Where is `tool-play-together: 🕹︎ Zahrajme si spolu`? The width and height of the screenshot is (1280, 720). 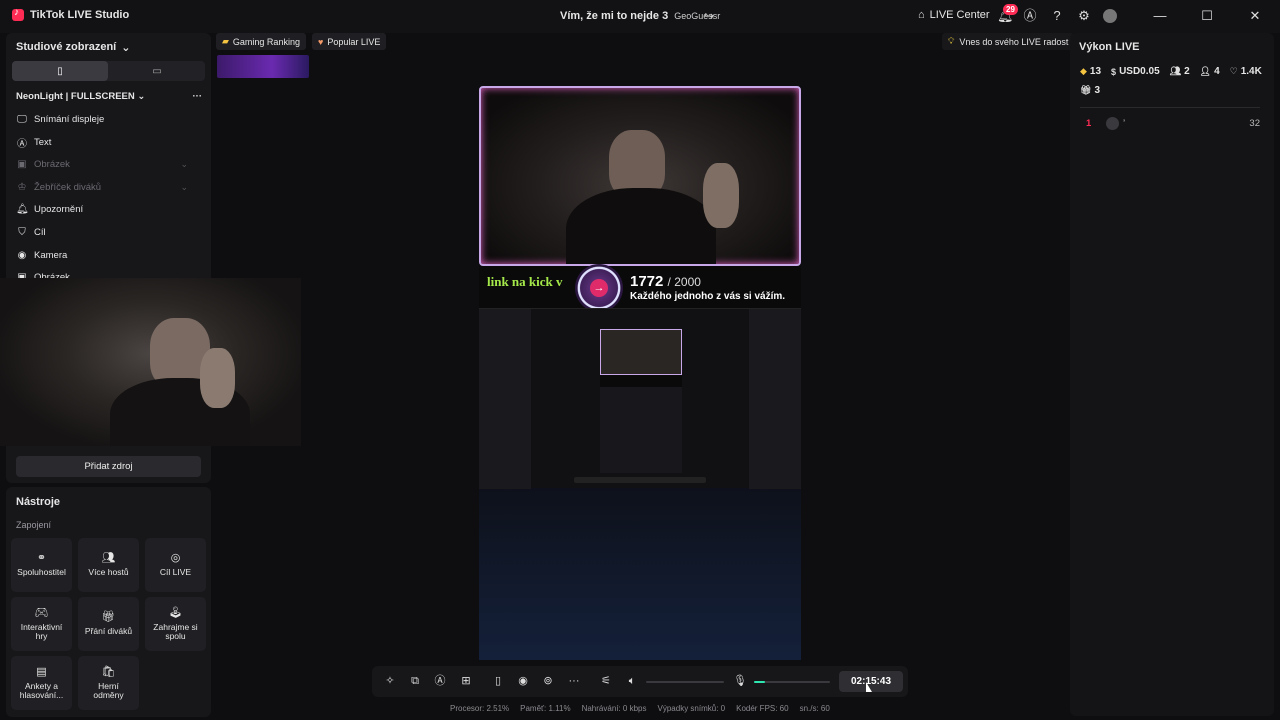
tool-play-together: 🕹︎ Zahrajme si spolu is located at coordinates (175, 624).